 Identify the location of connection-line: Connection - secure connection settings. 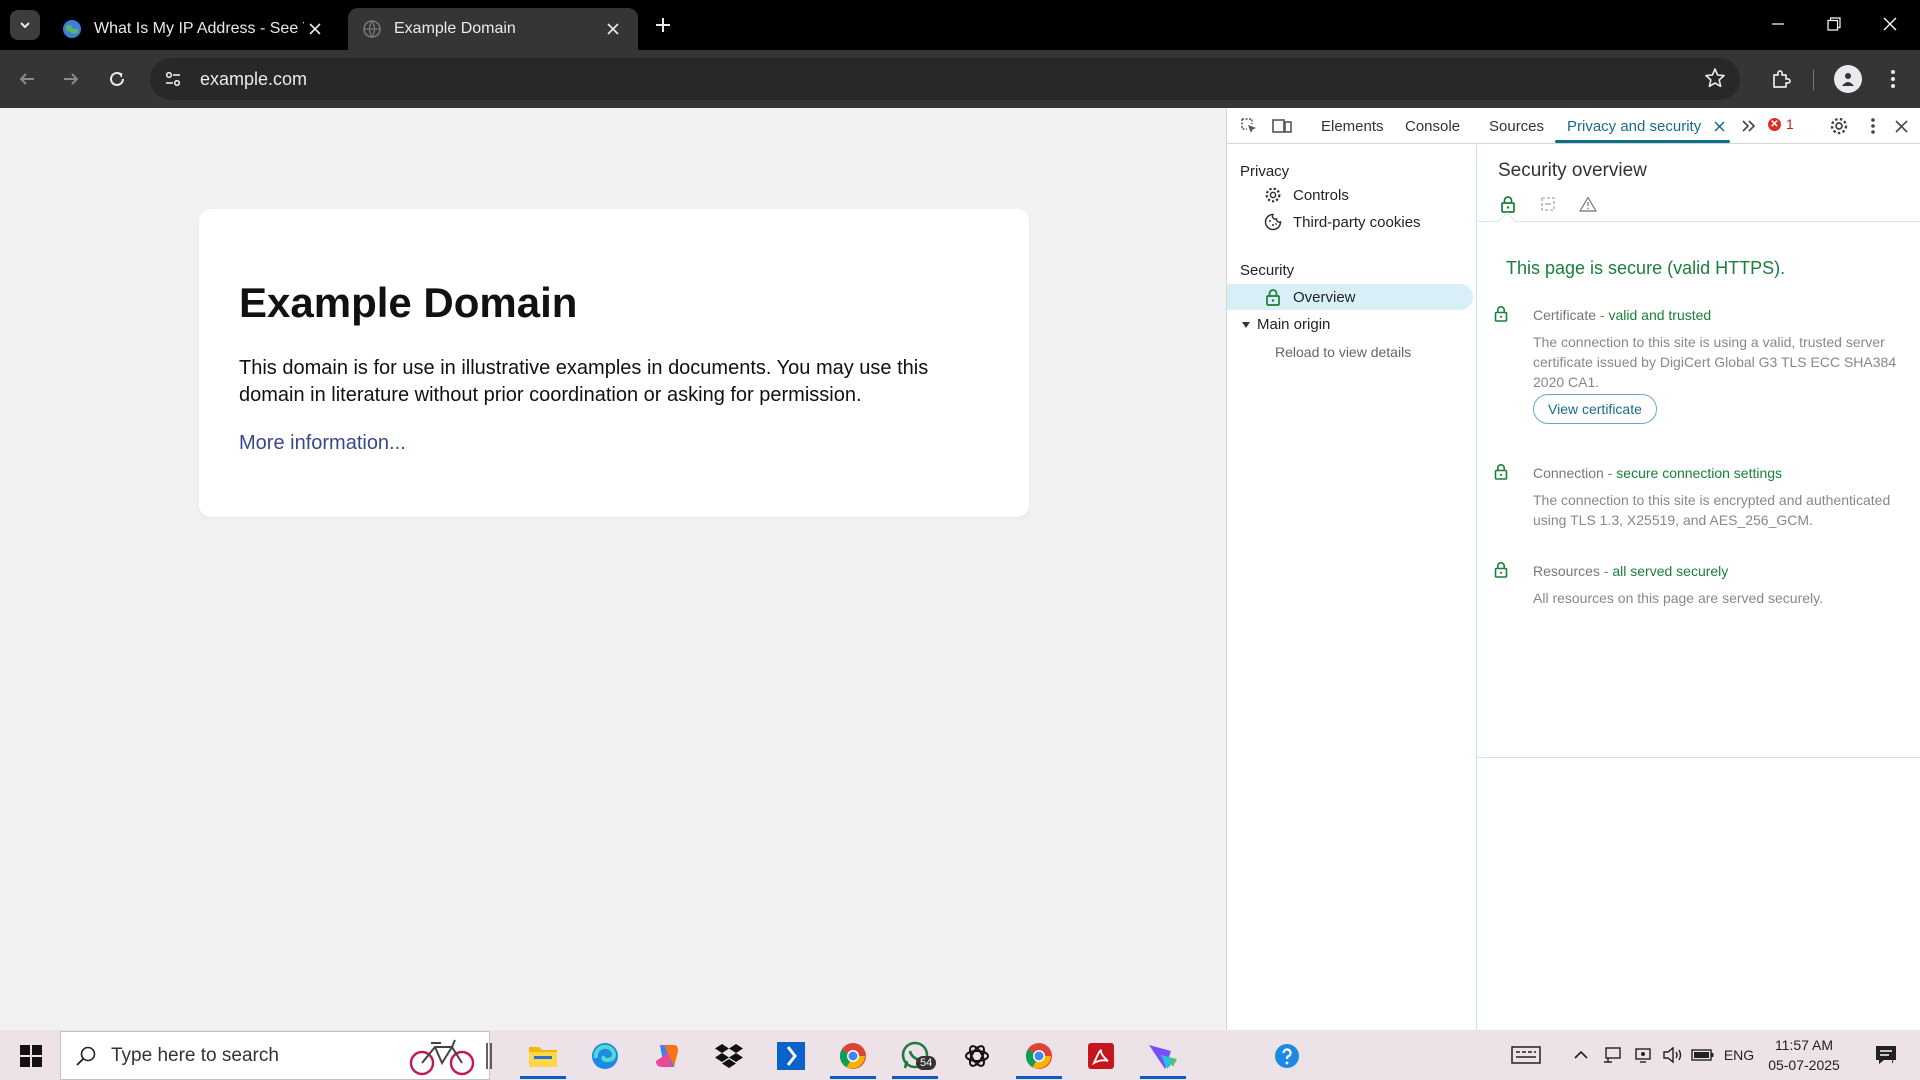
(1657, 473).